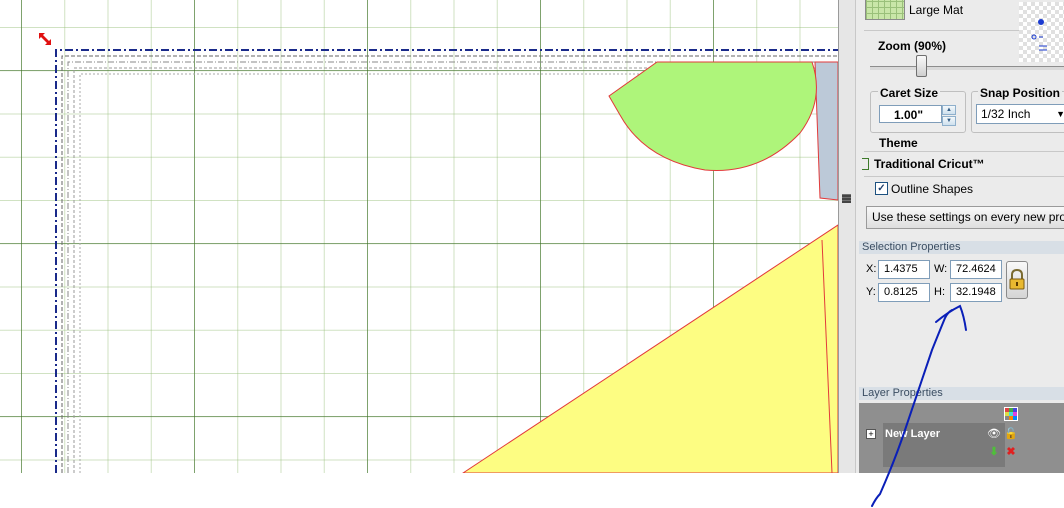 This screenshot has height=508, width=1064. Describe the element at coordinates (932, 189) in the screenshot. I see `outline-shapes-label: Outline Shapes` at that location.